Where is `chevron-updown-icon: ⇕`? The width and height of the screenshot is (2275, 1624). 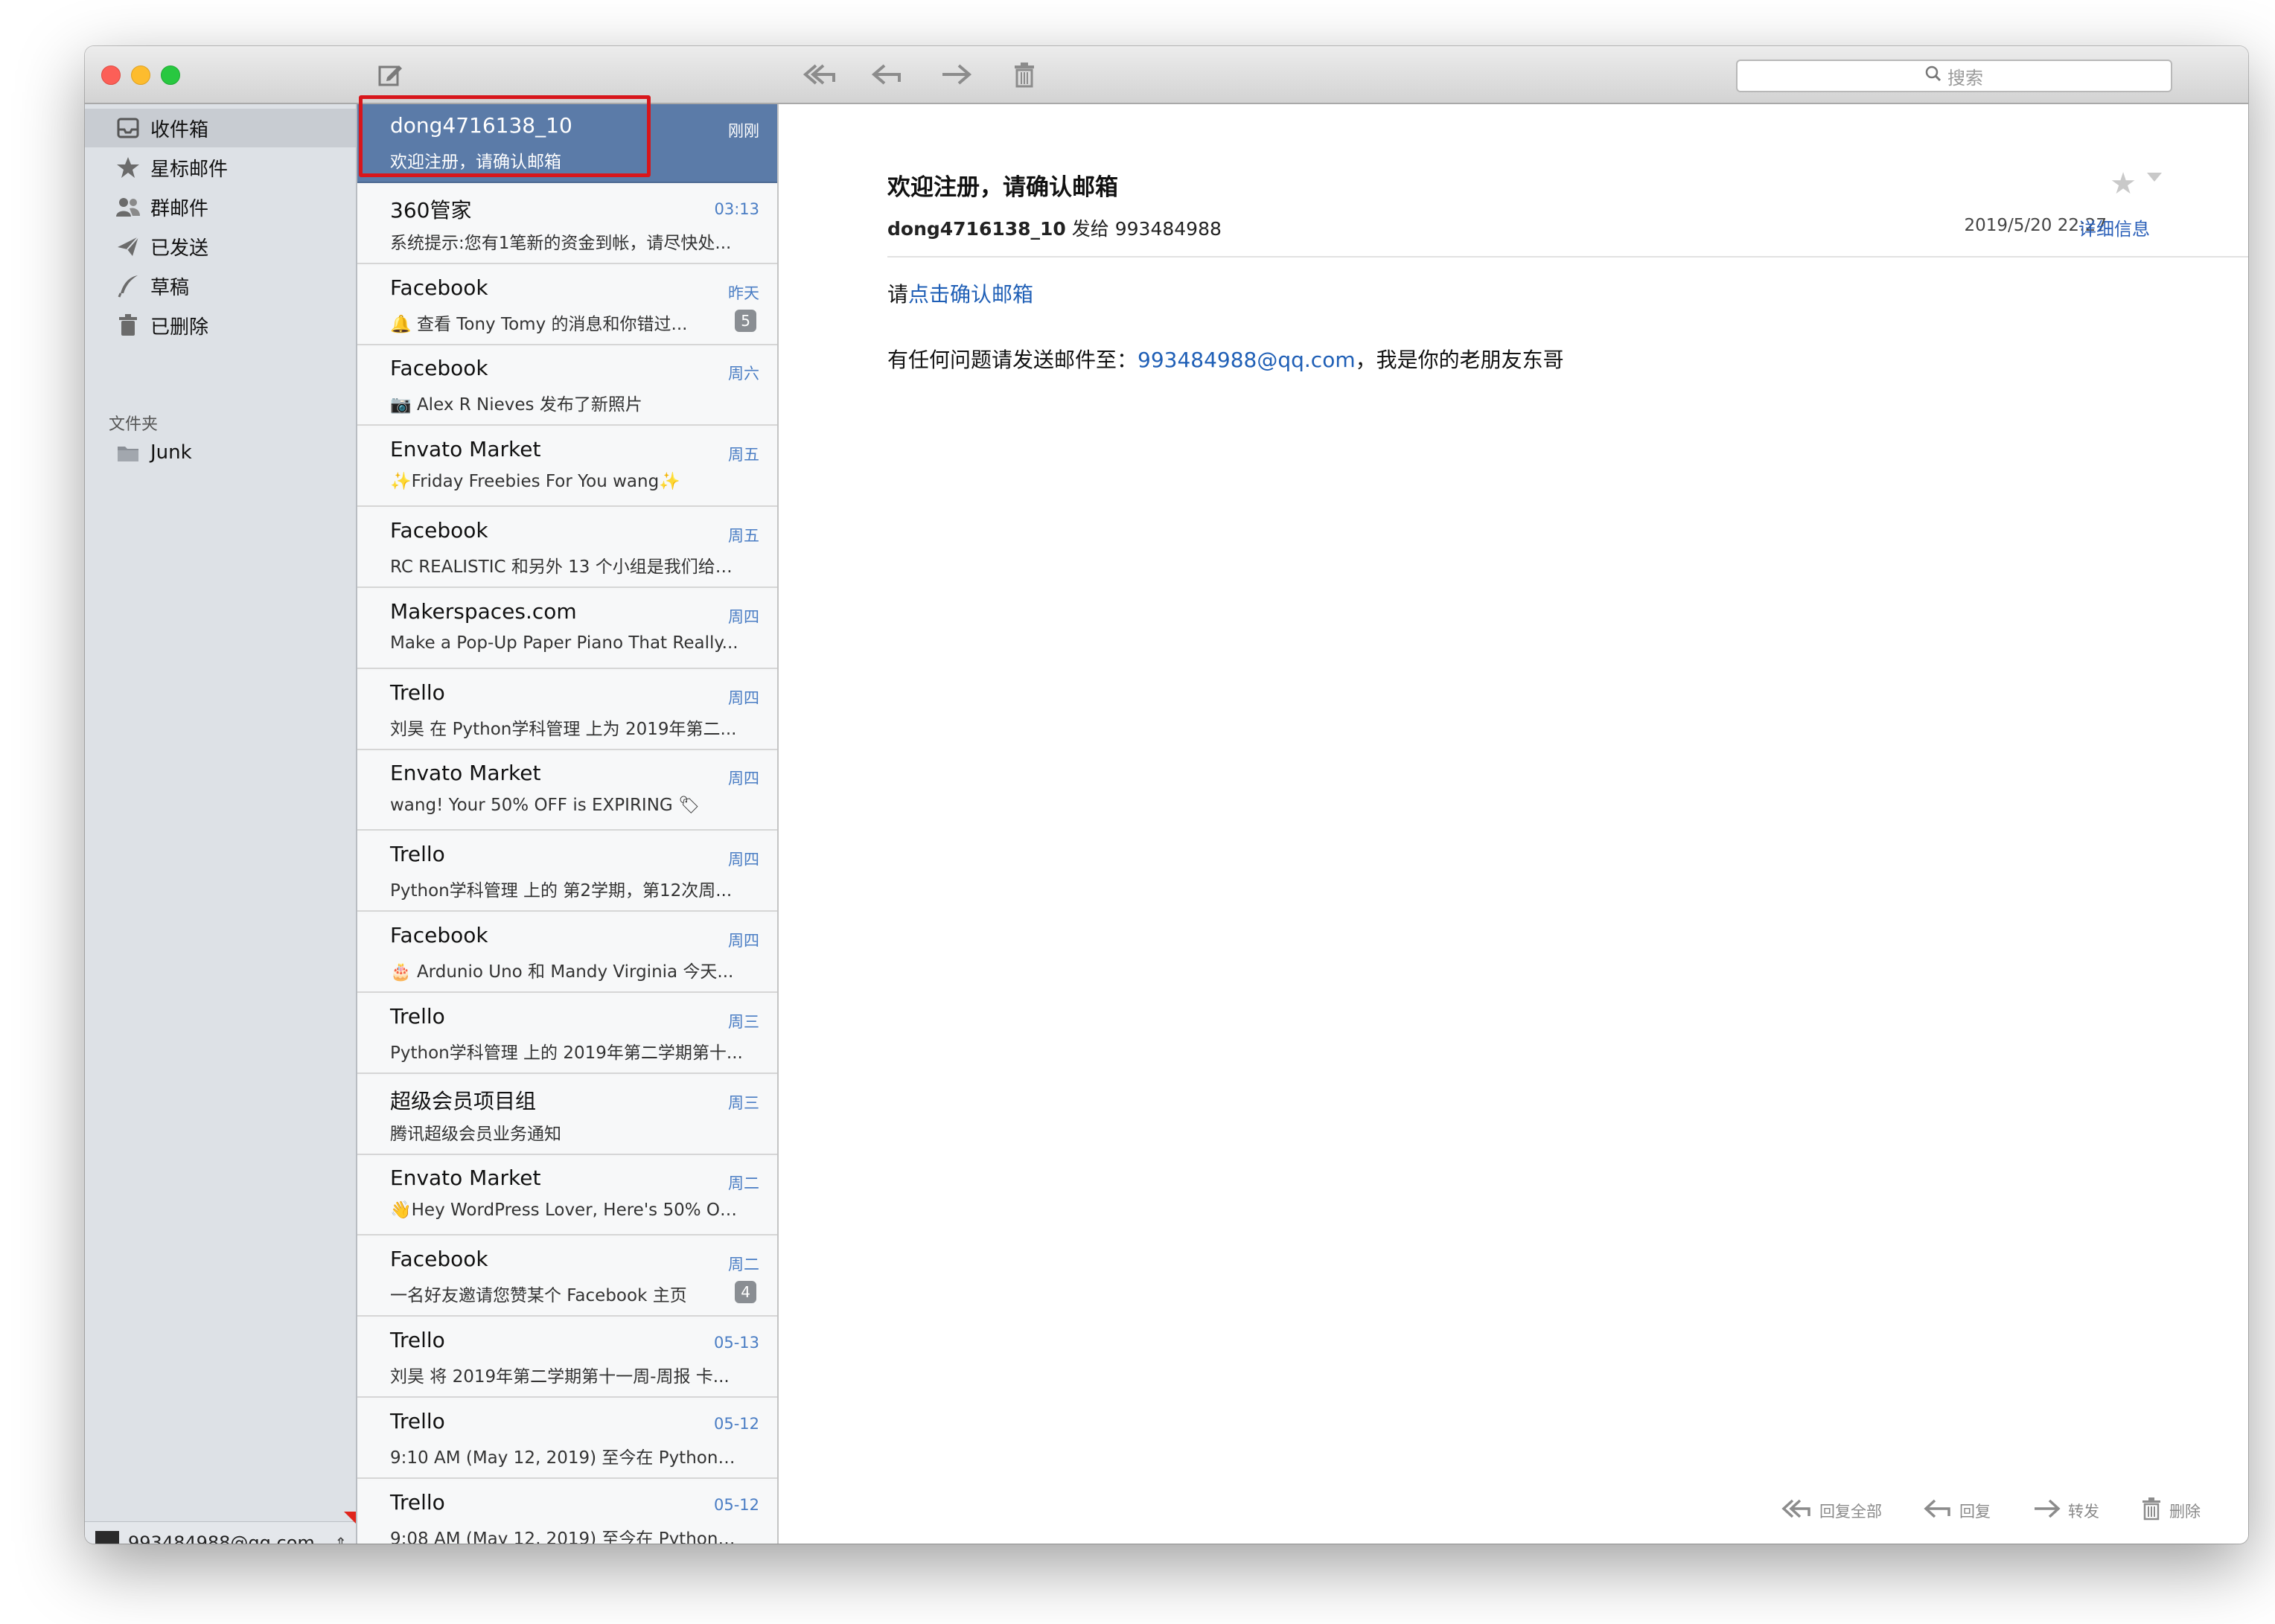 chevron-updown-icon: ⇕ is located at coordinates (340, 1539).